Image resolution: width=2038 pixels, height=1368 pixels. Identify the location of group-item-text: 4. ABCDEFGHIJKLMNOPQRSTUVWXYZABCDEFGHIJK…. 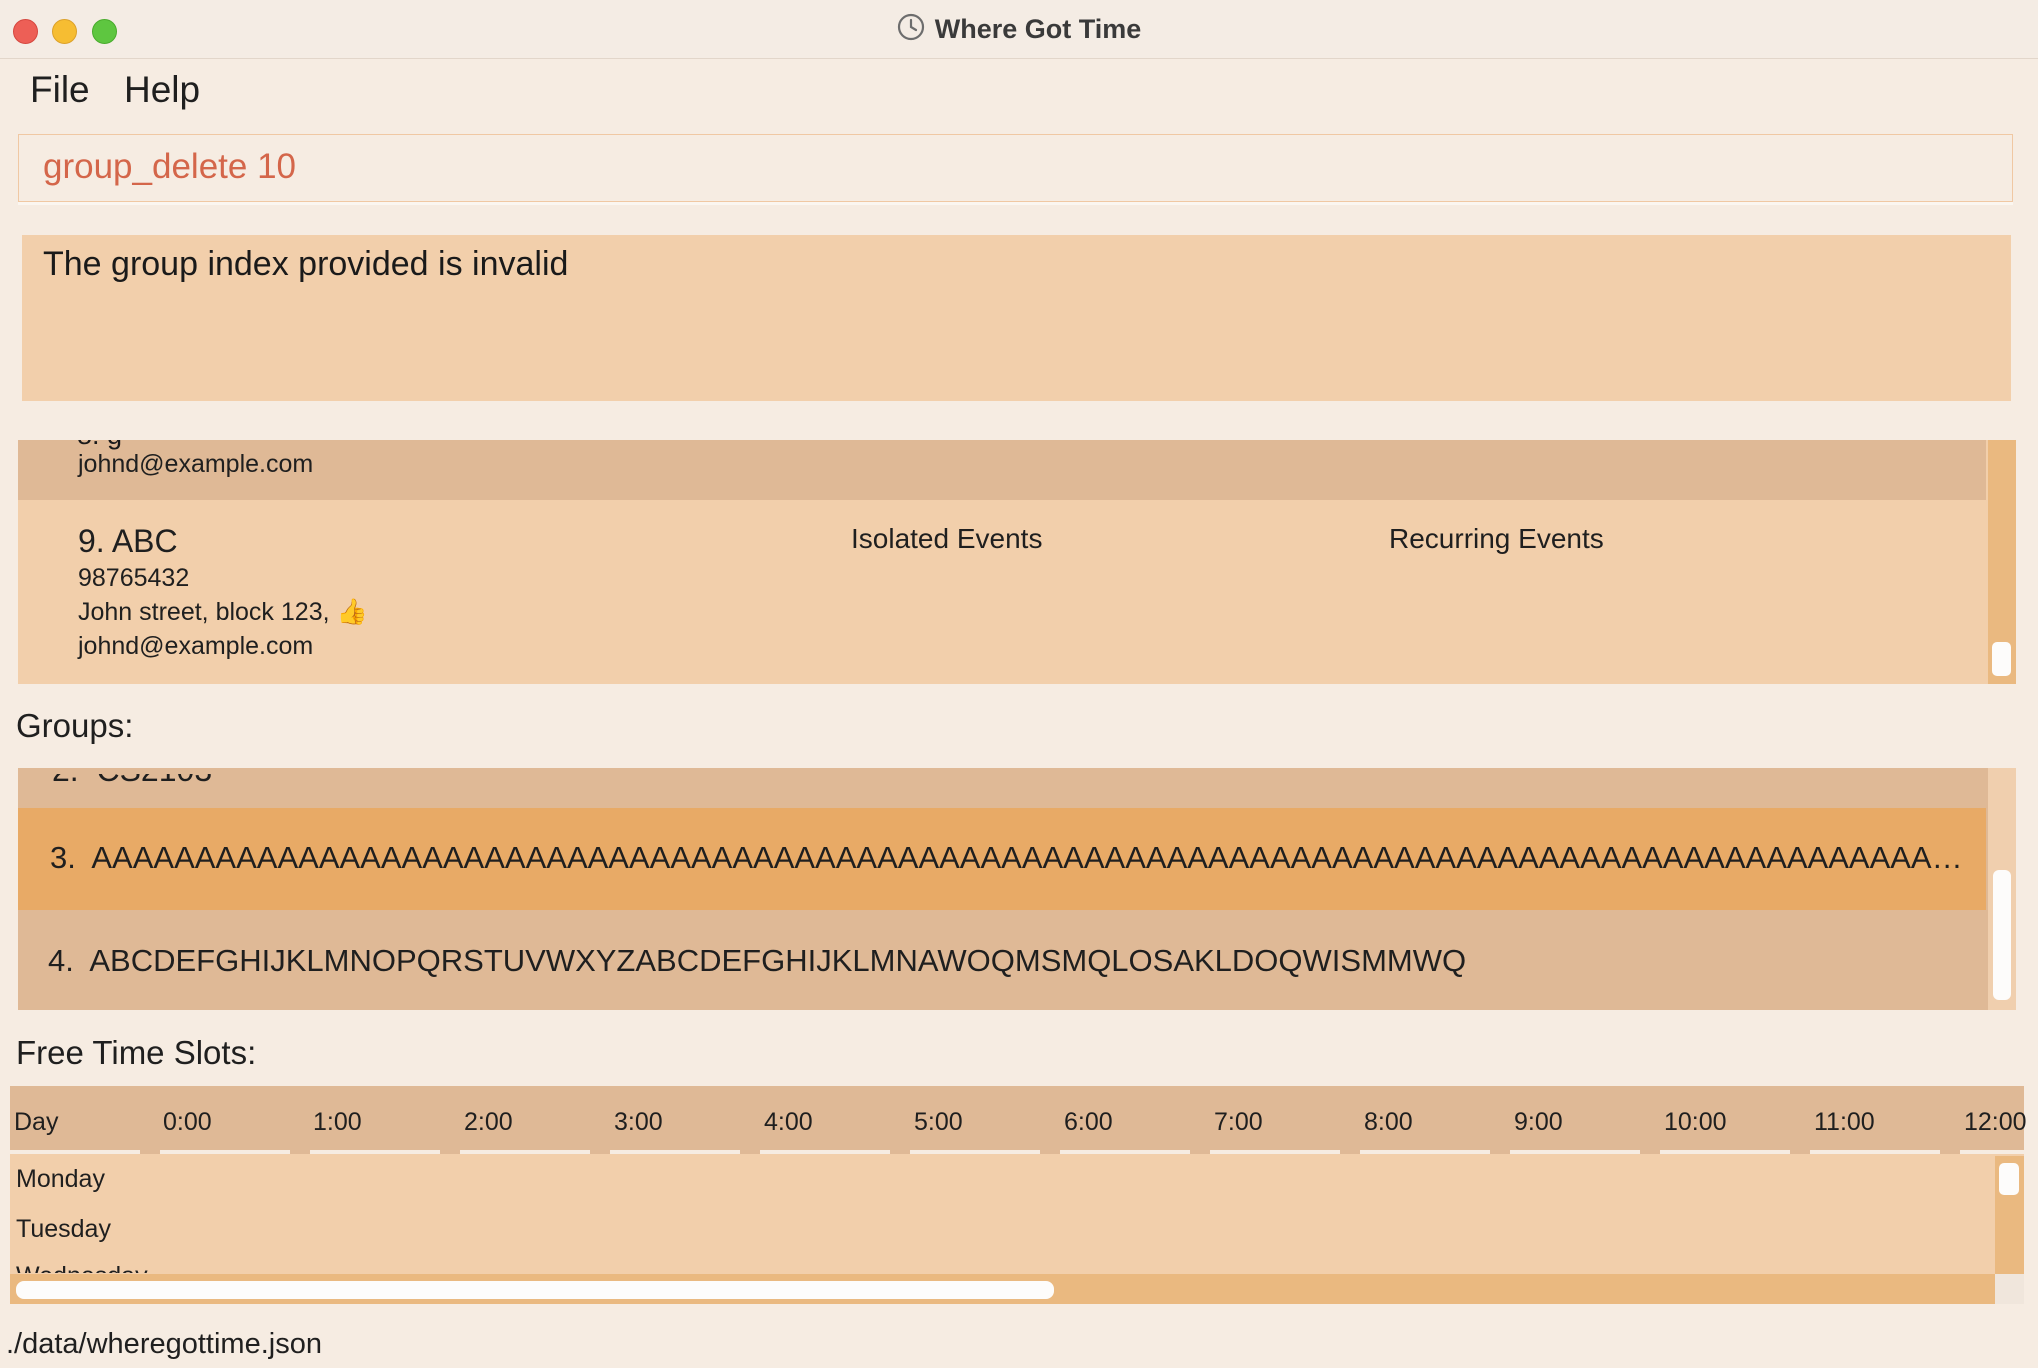
(757, 960).